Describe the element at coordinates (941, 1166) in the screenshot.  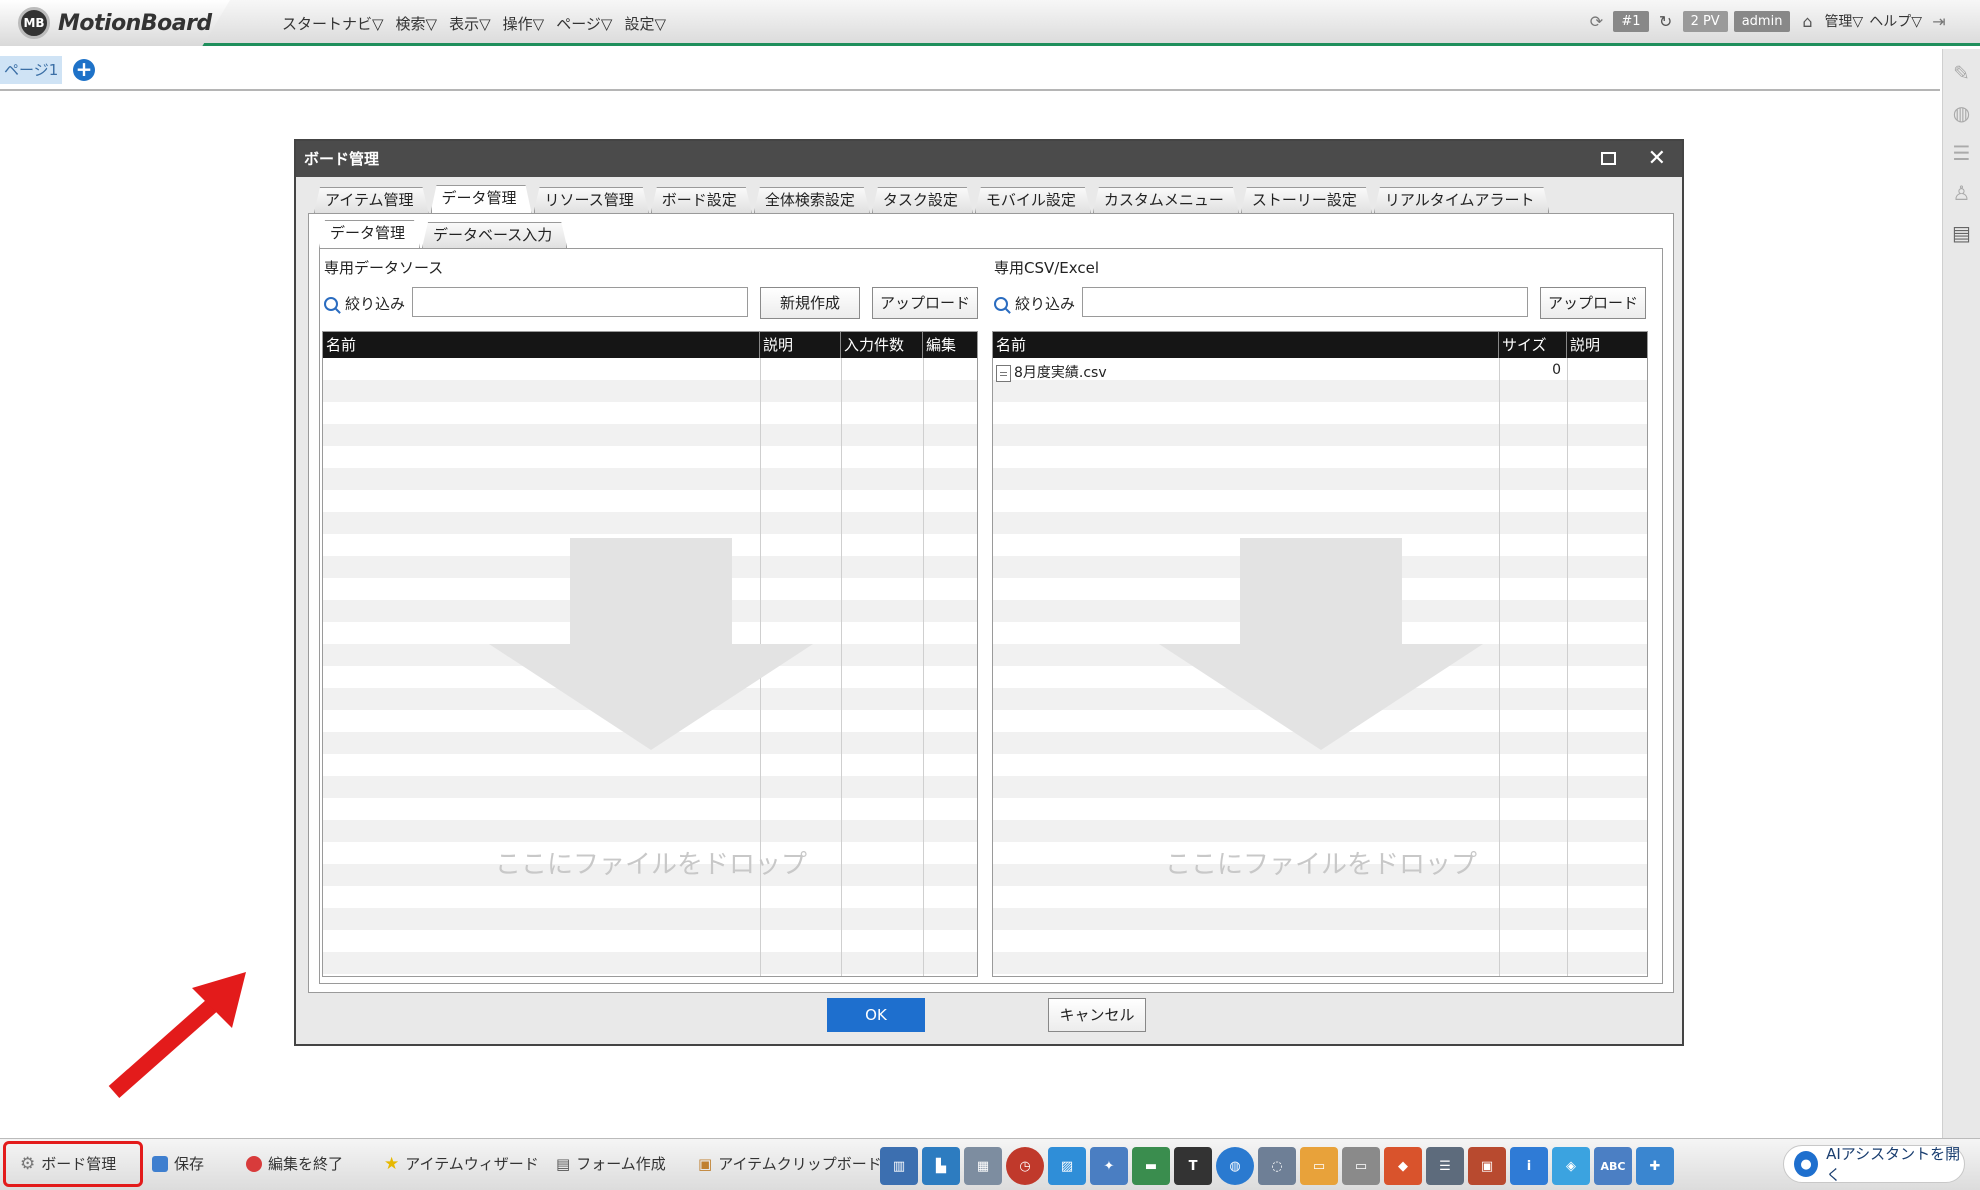
I see `chart-icon: ▙` at that location.